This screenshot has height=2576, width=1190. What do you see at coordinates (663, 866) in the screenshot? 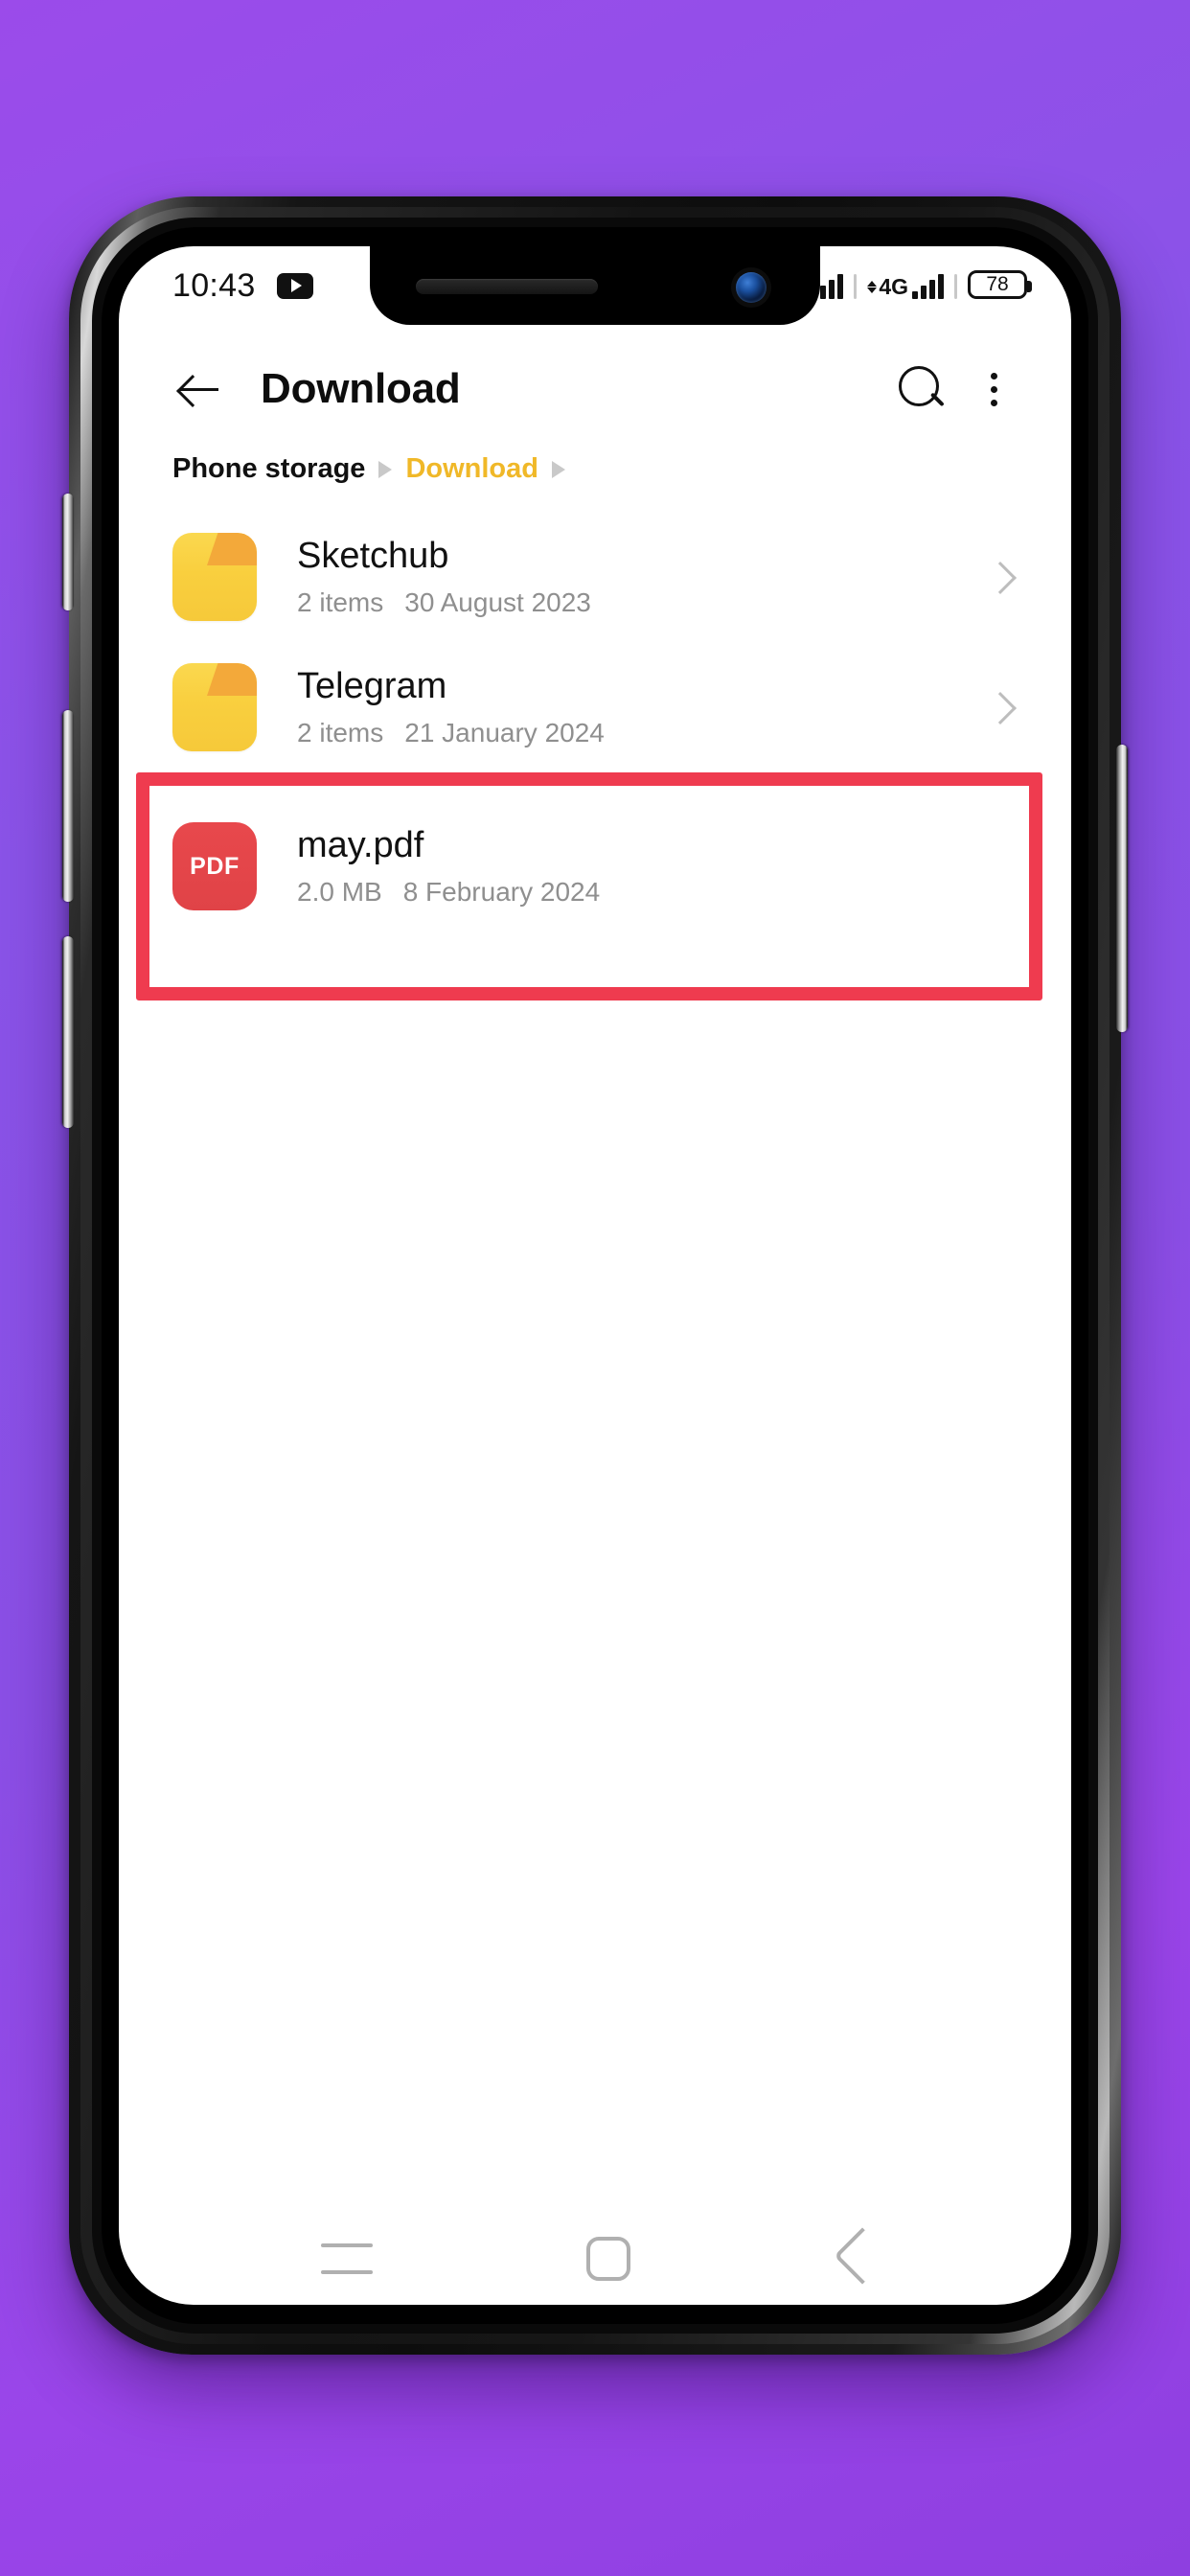
I see `list-item-body: may.pdf 2.0 MB 8 February 2024` at bounding box center [663, 866].